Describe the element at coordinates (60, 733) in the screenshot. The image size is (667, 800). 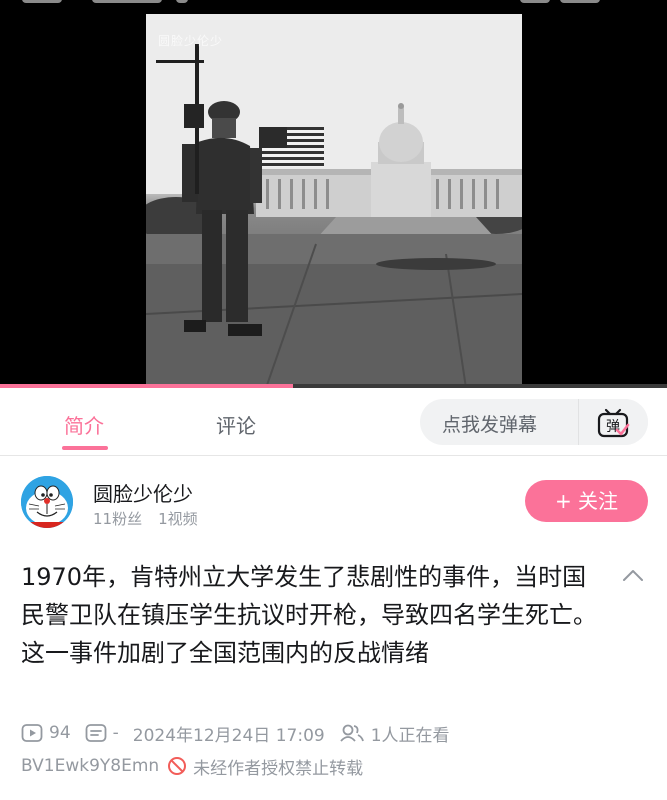
I see `play-count: 94` at that location.